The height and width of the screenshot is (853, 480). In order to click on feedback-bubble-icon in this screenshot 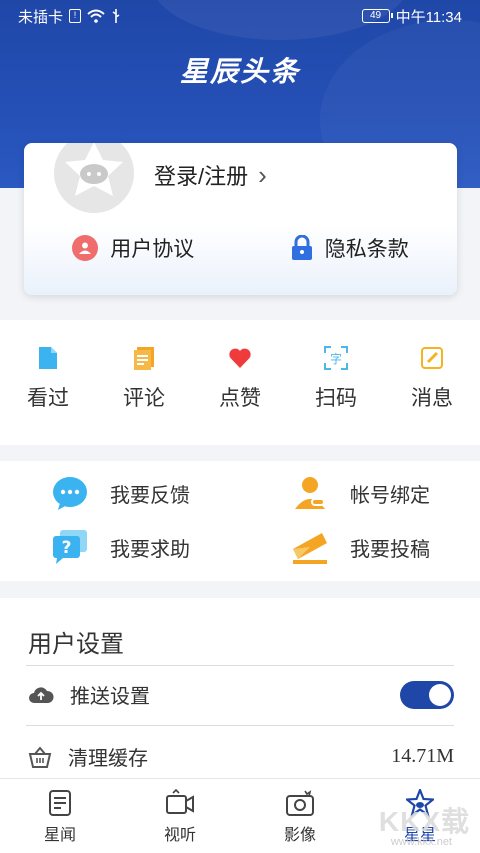, I will do `click(70, 493)`.